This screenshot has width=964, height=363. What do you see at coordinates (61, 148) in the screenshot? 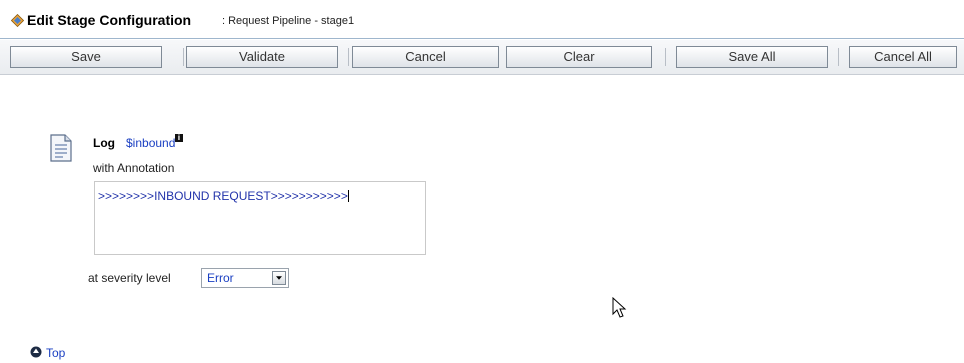
I see `document-icon` at bounding box center [61, 148].